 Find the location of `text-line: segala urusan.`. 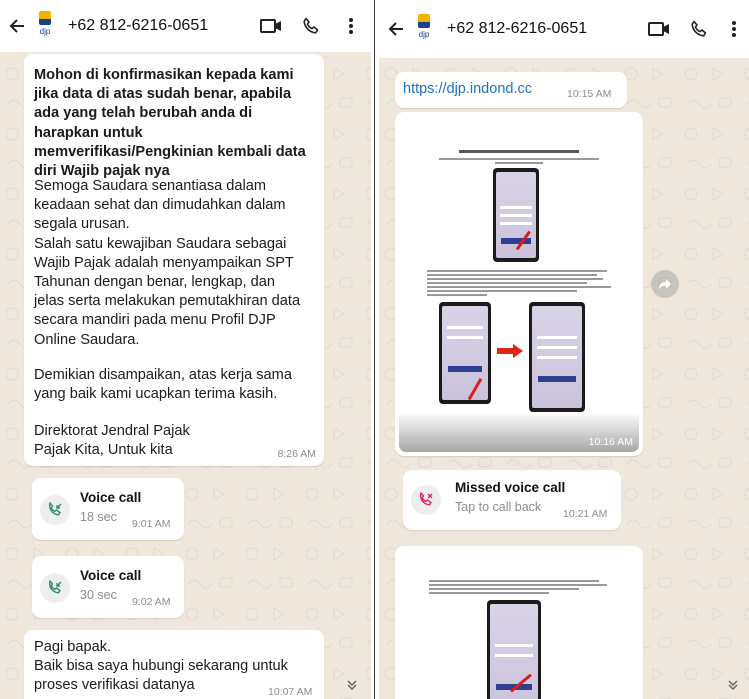

text-line: segala urusan. is located at coordinates (82, 224).